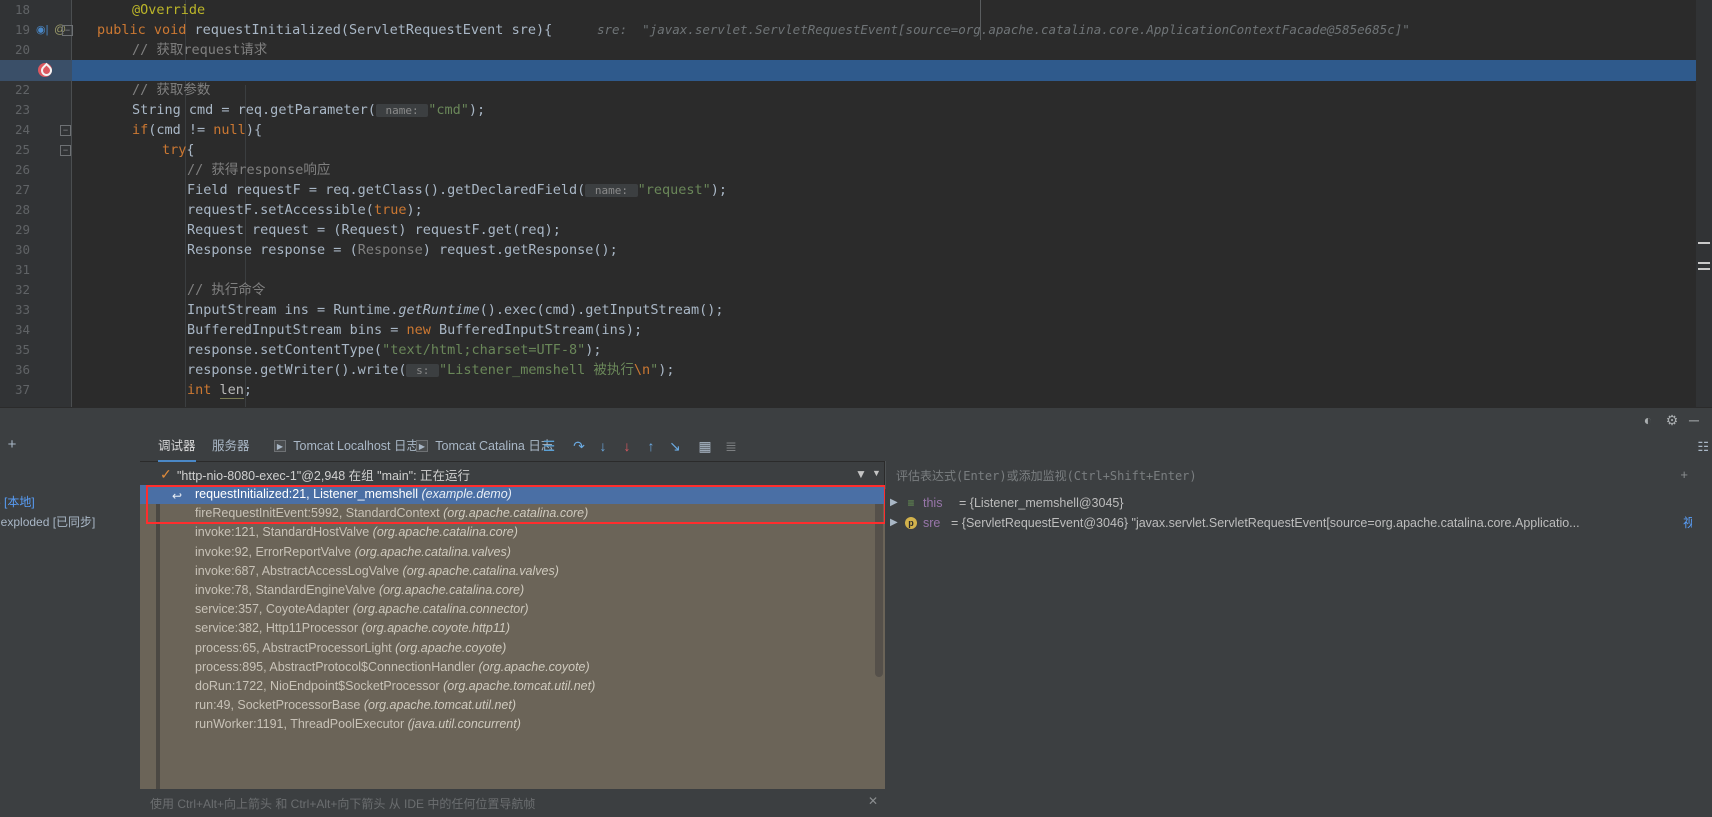 The height and width of the screenshot is (817, 1712). What do you see at coordinates (884, 290) in the screenshot?
I see `code-line: // 执行命令` at bounding box center [884, 290].